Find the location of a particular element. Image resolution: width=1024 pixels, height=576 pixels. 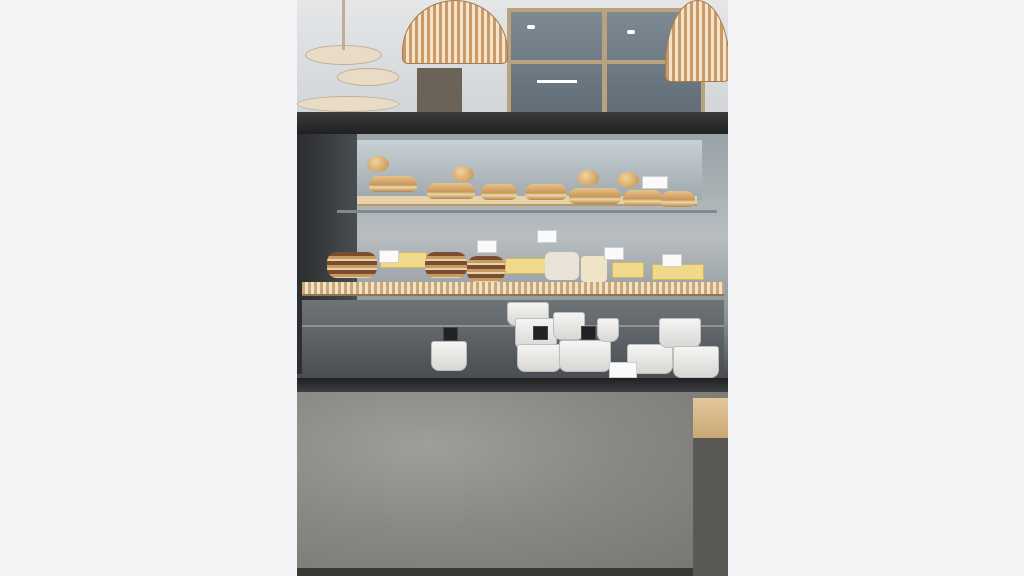

concrete-counter is located at coordinates (512, 484).